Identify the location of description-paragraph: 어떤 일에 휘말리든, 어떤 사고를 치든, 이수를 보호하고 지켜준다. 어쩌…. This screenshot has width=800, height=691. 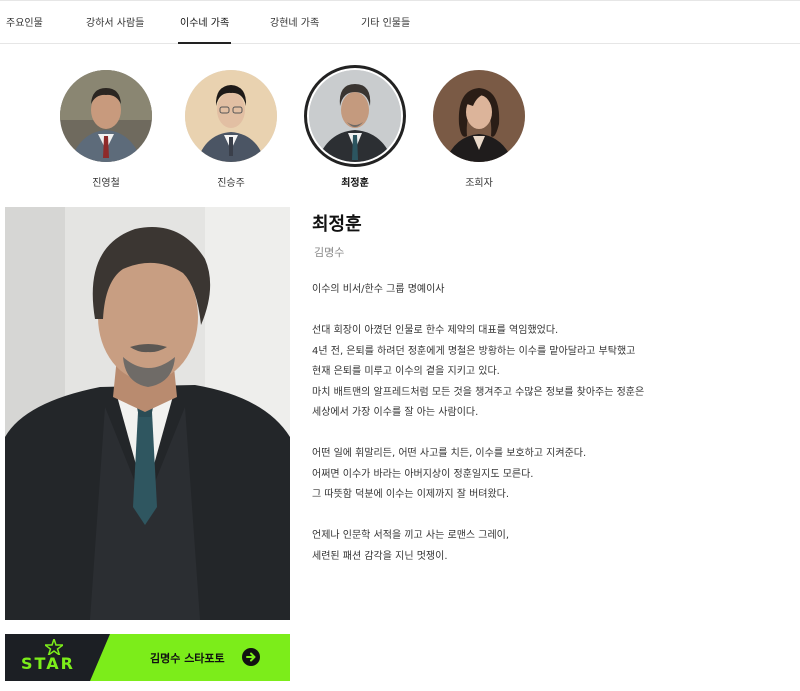
(552, 475).